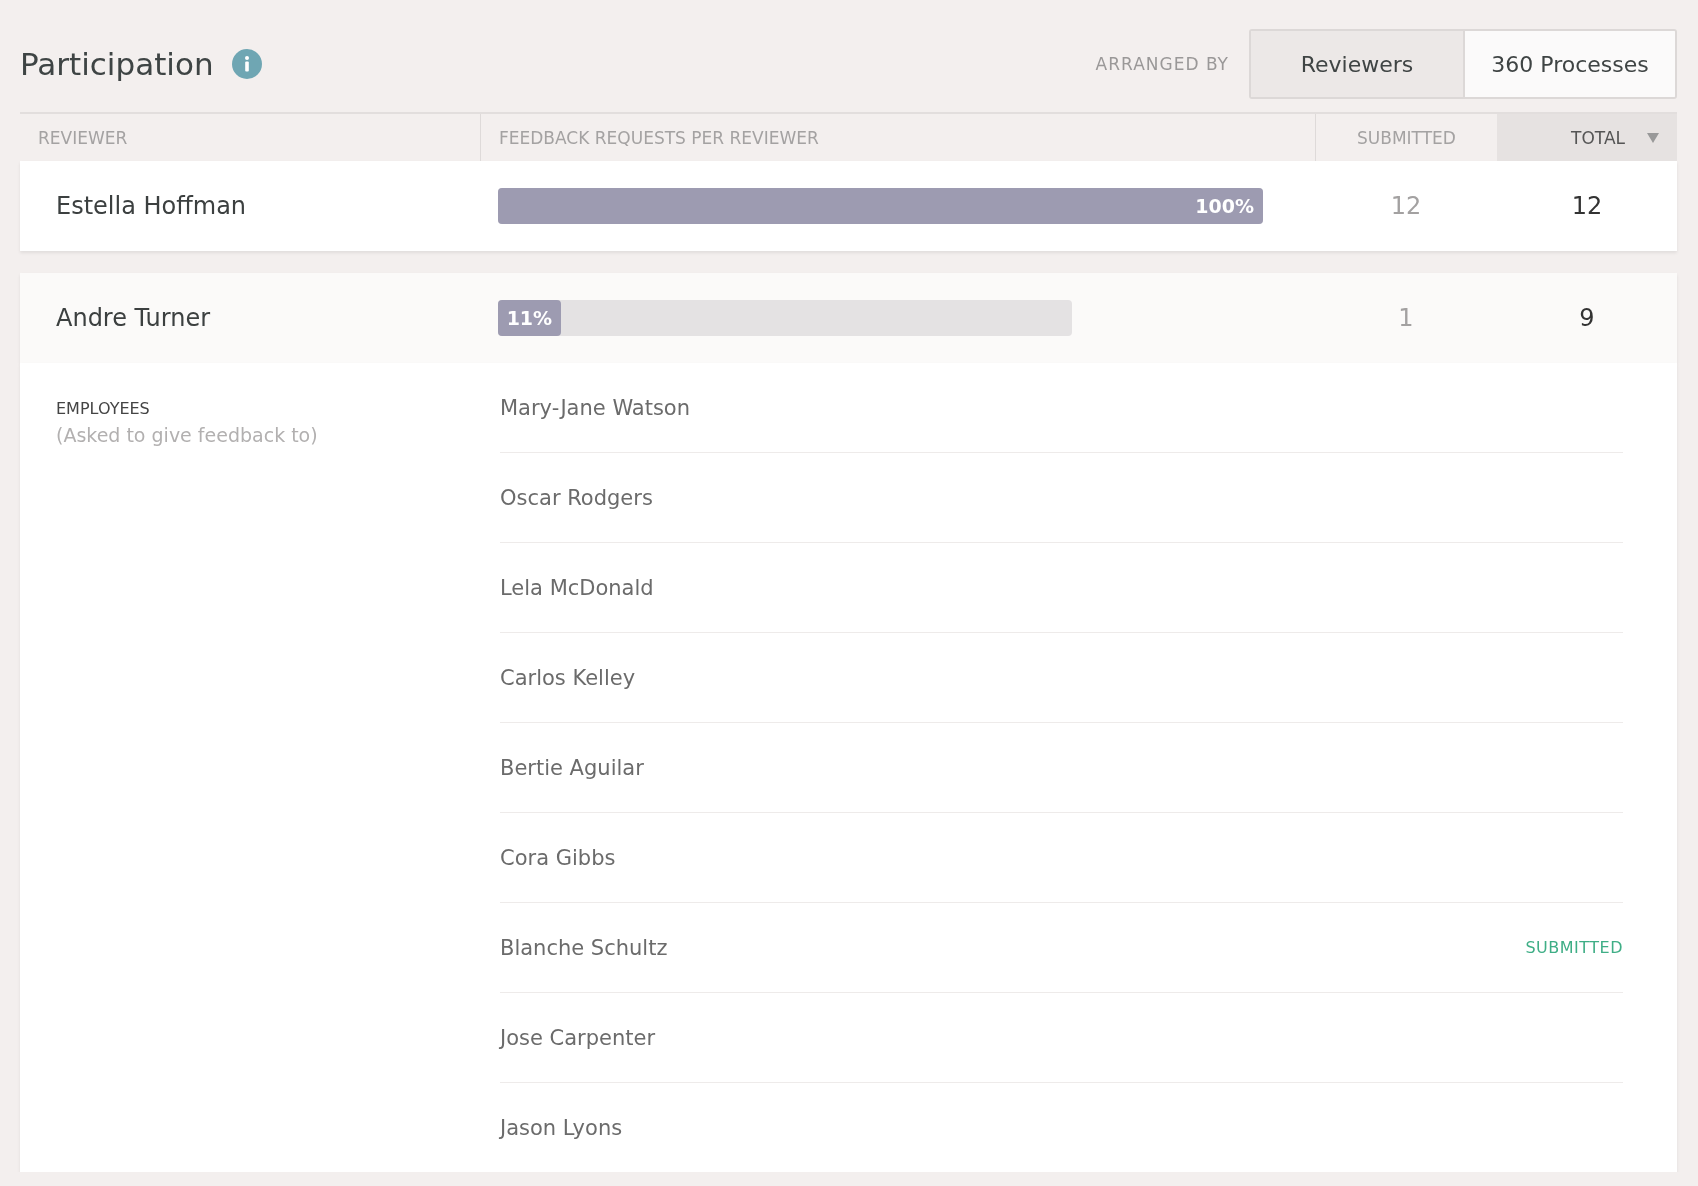 Image resolution: width=1698 pixels, height=1186 pixels. I want to click on employee-name: Carlos Kelley, so click(568, 677).